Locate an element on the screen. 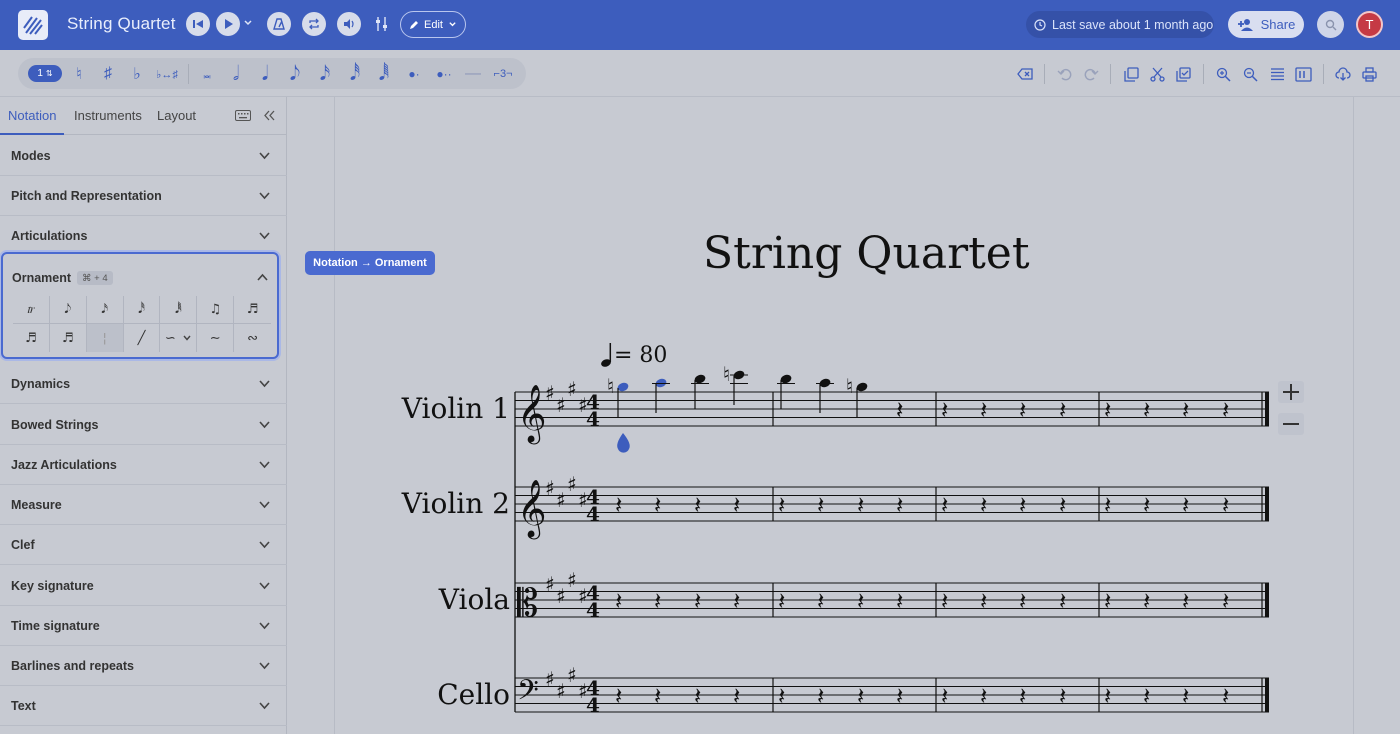 This screenshot has width=1400, height=734. clef-icon: 𝄡 is located at coordinates (527, 603).